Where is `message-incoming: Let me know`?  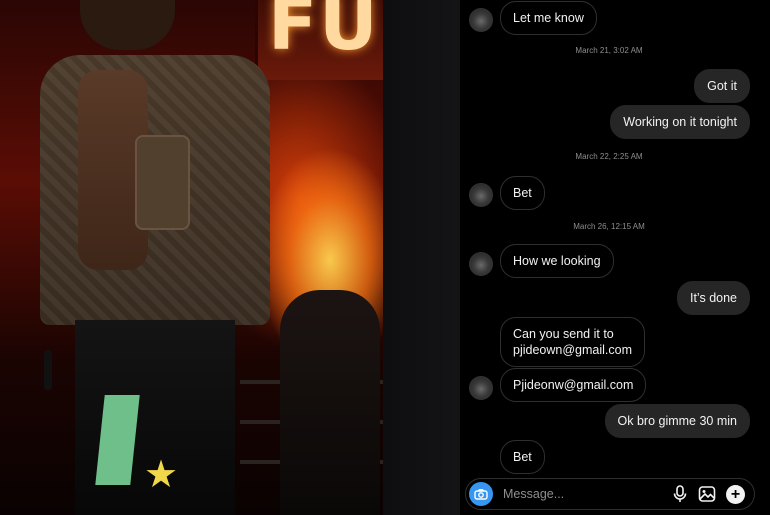 message-incoming: Let me know is located at coordinates (548, 18).